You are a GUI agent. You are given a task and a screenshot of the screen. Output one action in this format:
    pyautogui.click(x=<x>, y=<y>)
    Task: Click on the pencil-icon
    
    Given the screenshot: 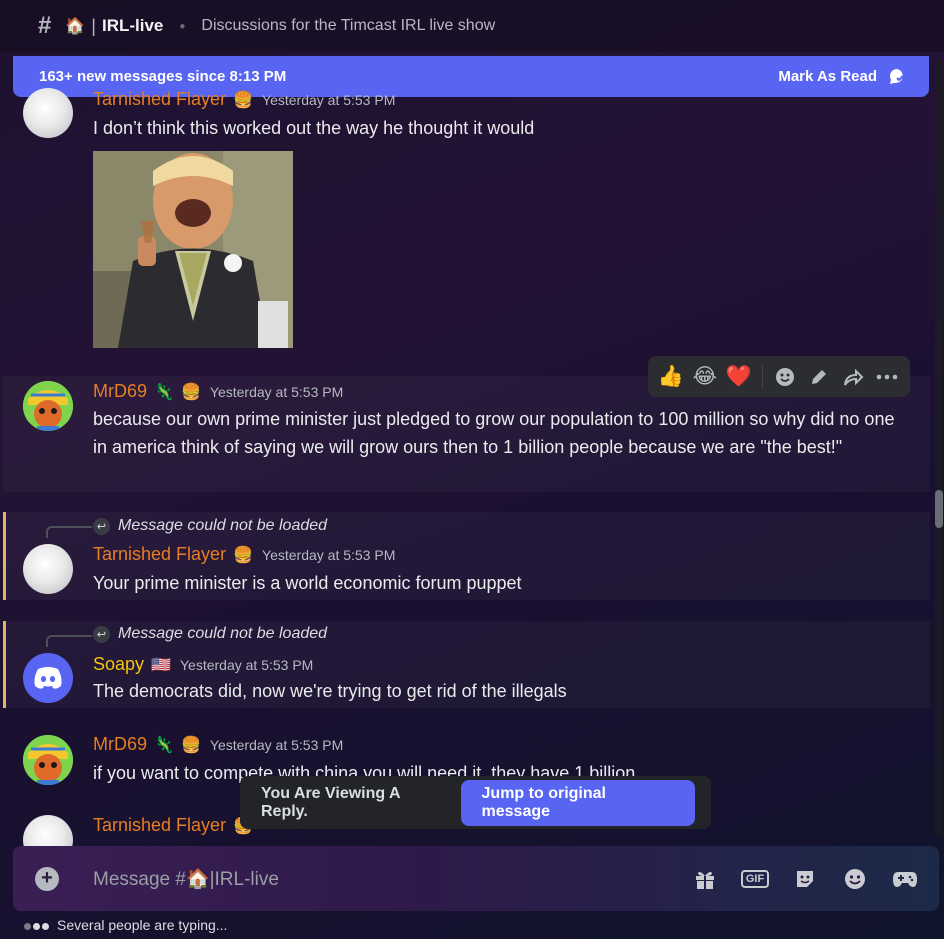 What is the action you would take?
    pyautogui.click(x=819, y=376)
    